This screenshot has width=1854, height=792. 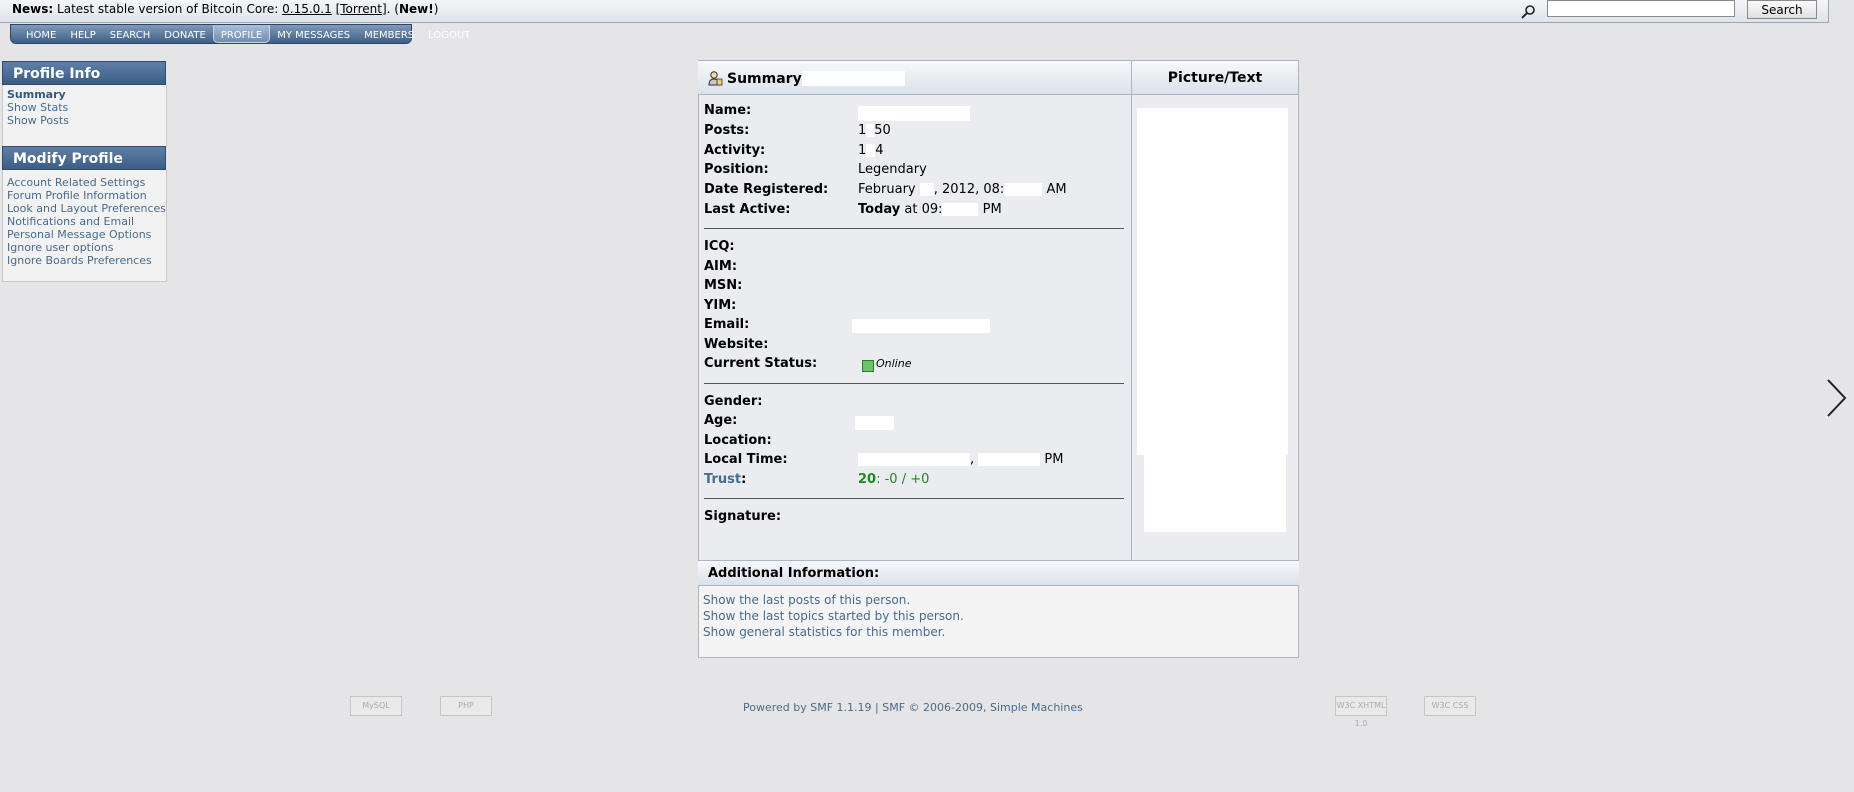 I want to click on redacted-activity-digit, so click(x=871, y=150).